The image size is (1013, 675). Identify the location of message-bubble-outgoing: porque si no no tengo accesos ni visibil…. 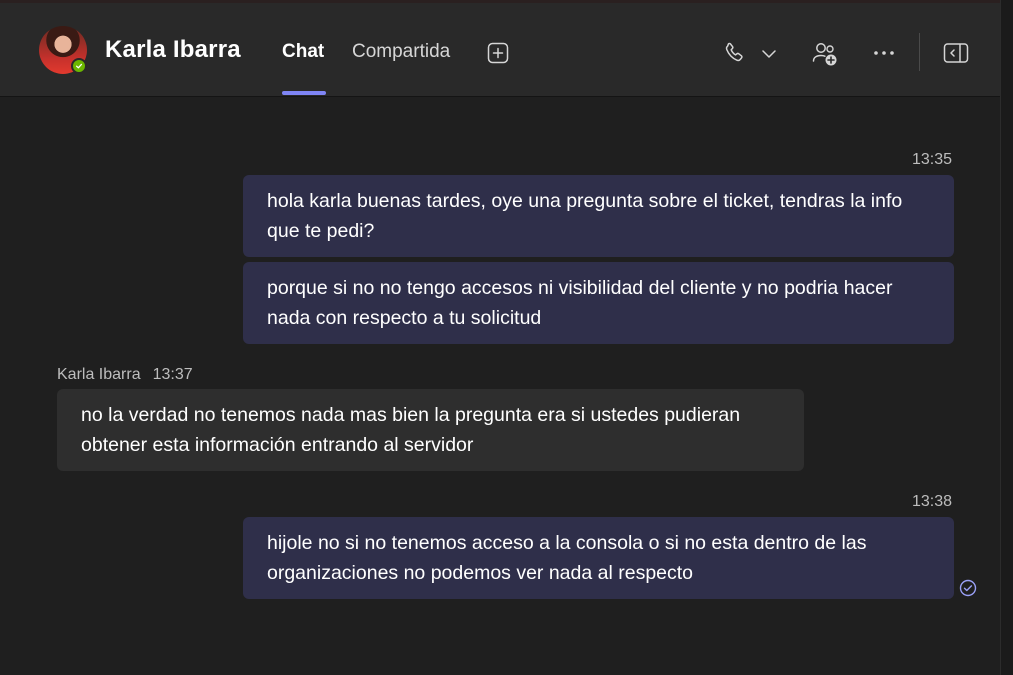
(598, 303).